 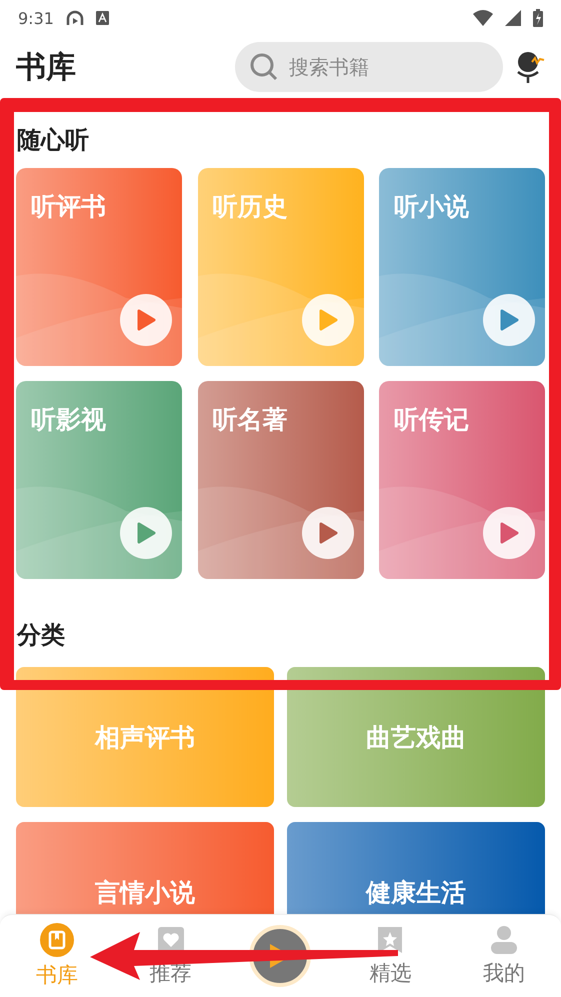 What do you see at coordinates (75, 18) in the screenshot?
I see `headphones-icon` at bounding box center [75, 18].